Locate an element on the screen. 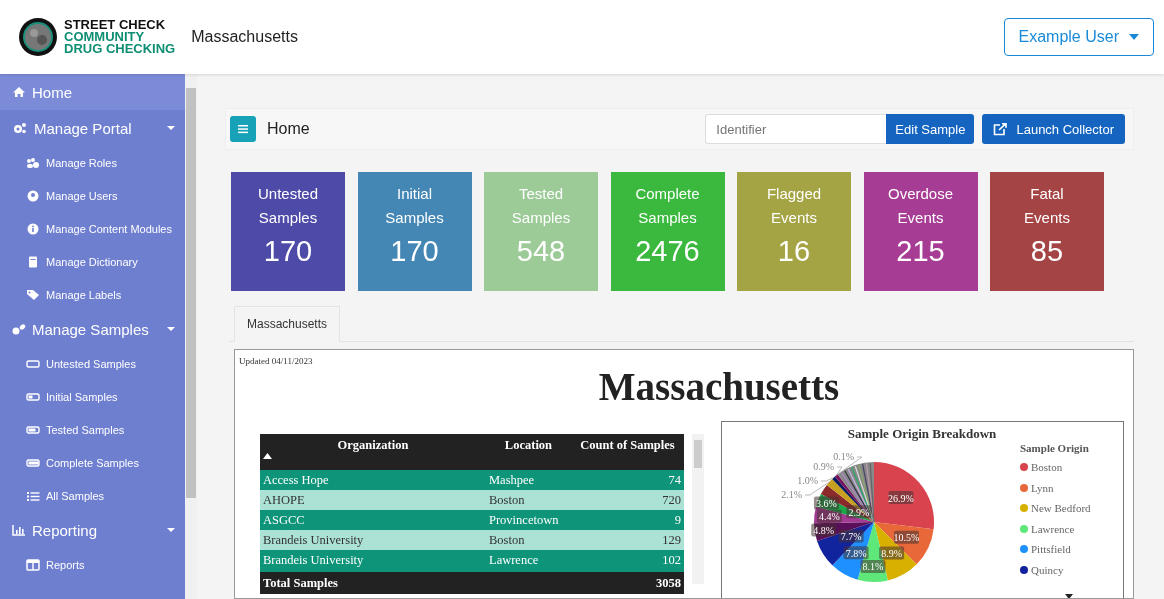 The width and height of the screenshot is (1164, 599). edit-sample-button: Edit Sample is located at coordinates (930, 129).